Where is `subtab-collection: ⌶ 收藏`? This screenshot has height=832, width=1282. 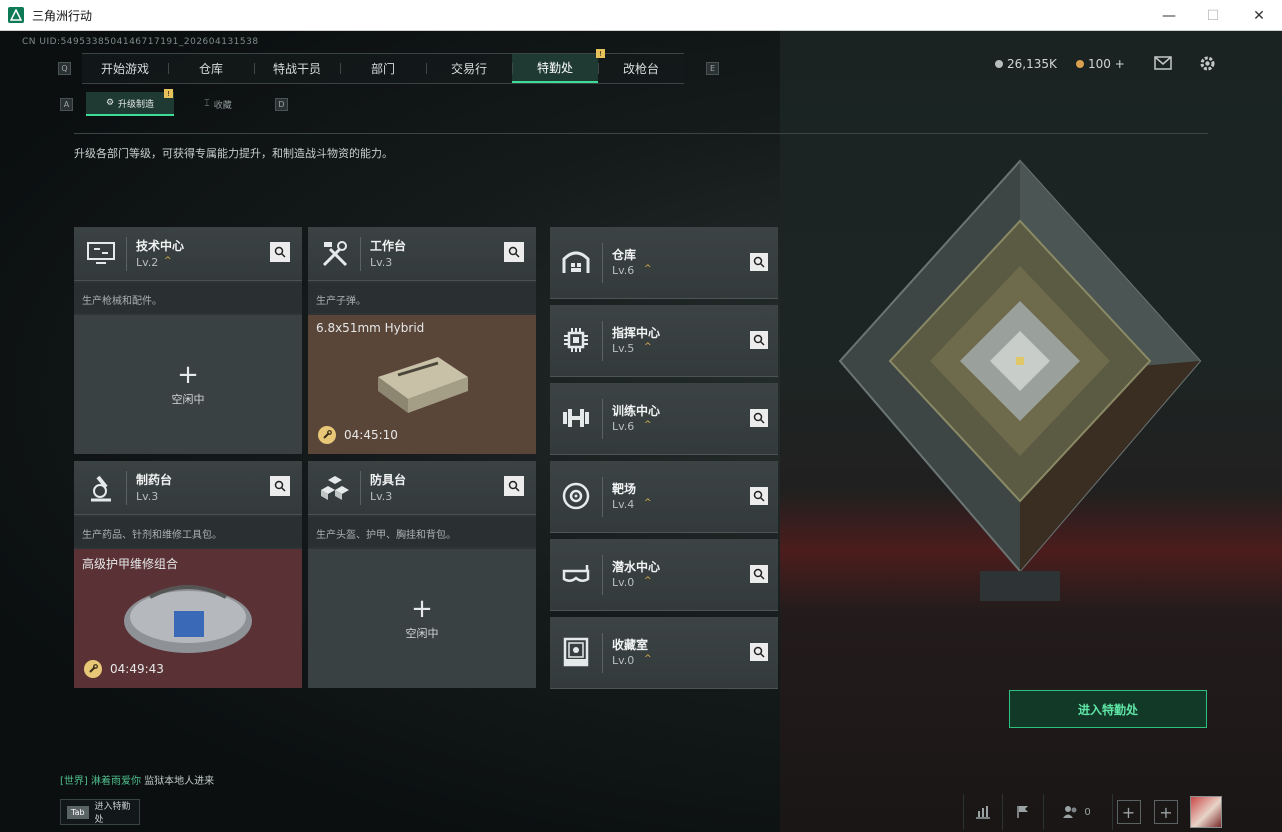 subtab-collection: ⌶ 收藏 is located at coordinates (218, 104).